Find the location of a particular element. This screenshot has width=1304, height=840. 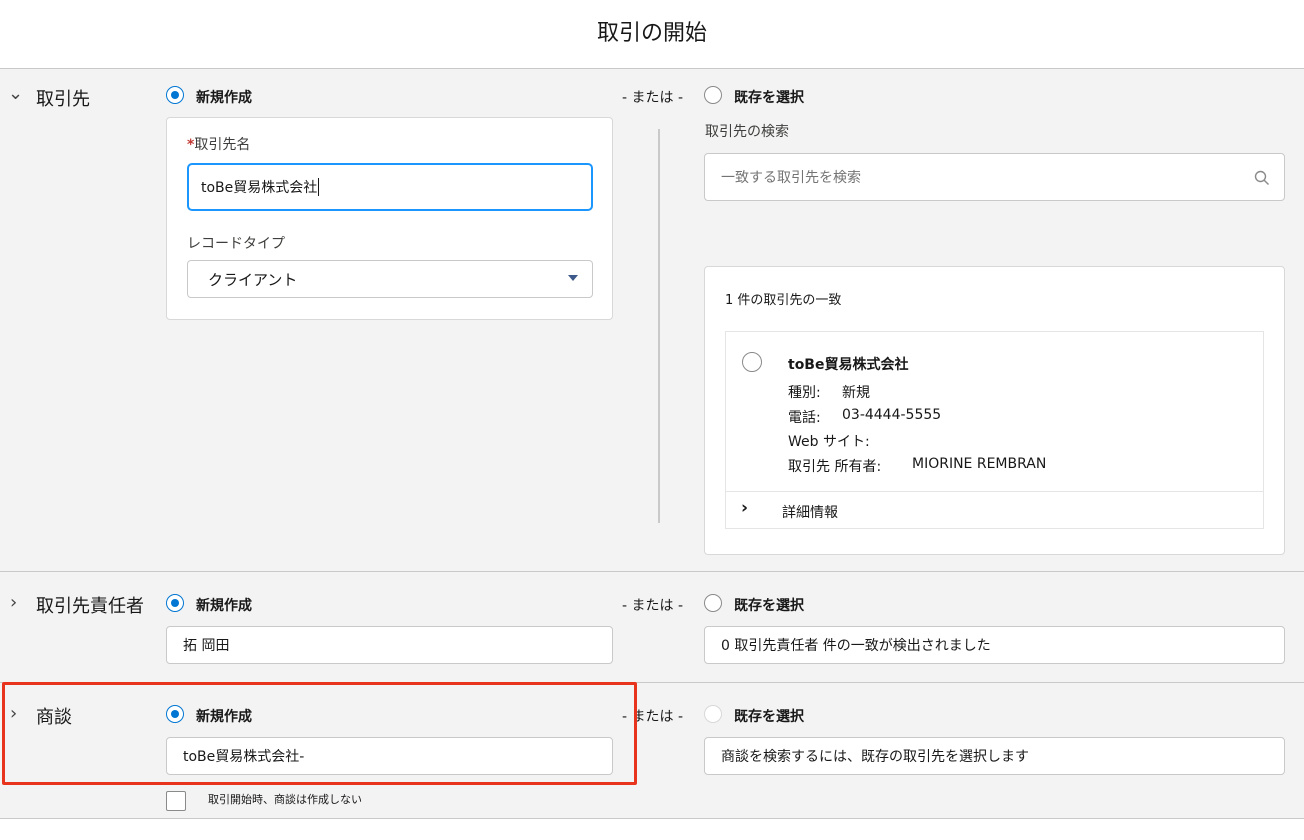

account-existing-radio is located at coordinates (713, 95).